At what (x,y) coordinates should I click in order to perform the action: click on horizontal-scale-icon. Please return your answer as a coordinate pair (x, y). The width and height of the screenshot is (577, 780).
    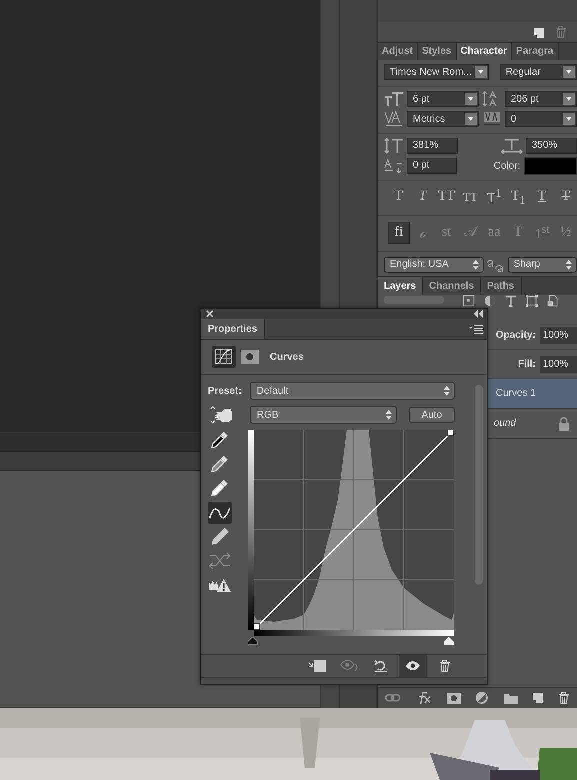
    Looking at the image, I should click on (512, 146).